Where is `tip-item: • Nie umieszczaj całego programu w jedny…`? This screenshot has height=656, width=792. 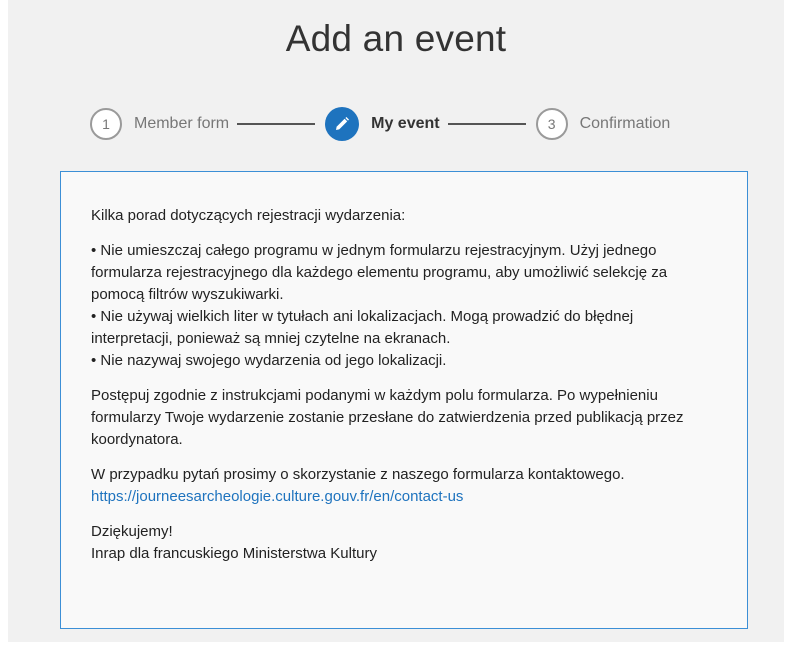 tip-item: • Nie umieszczaj całego programu w jedny… is located at coordinates (379, 272).